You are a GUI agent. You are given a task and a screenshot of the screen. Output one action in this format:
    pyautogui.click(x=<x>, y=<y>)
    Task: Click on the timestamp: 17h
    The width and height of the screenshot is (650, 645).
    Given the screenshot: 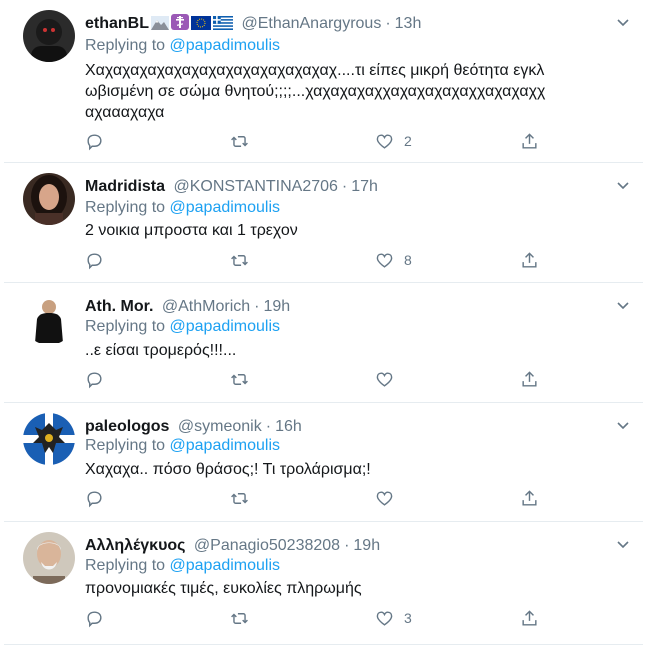 What is the action you would take?
    pyautogui.click(x=364, y=186)
    